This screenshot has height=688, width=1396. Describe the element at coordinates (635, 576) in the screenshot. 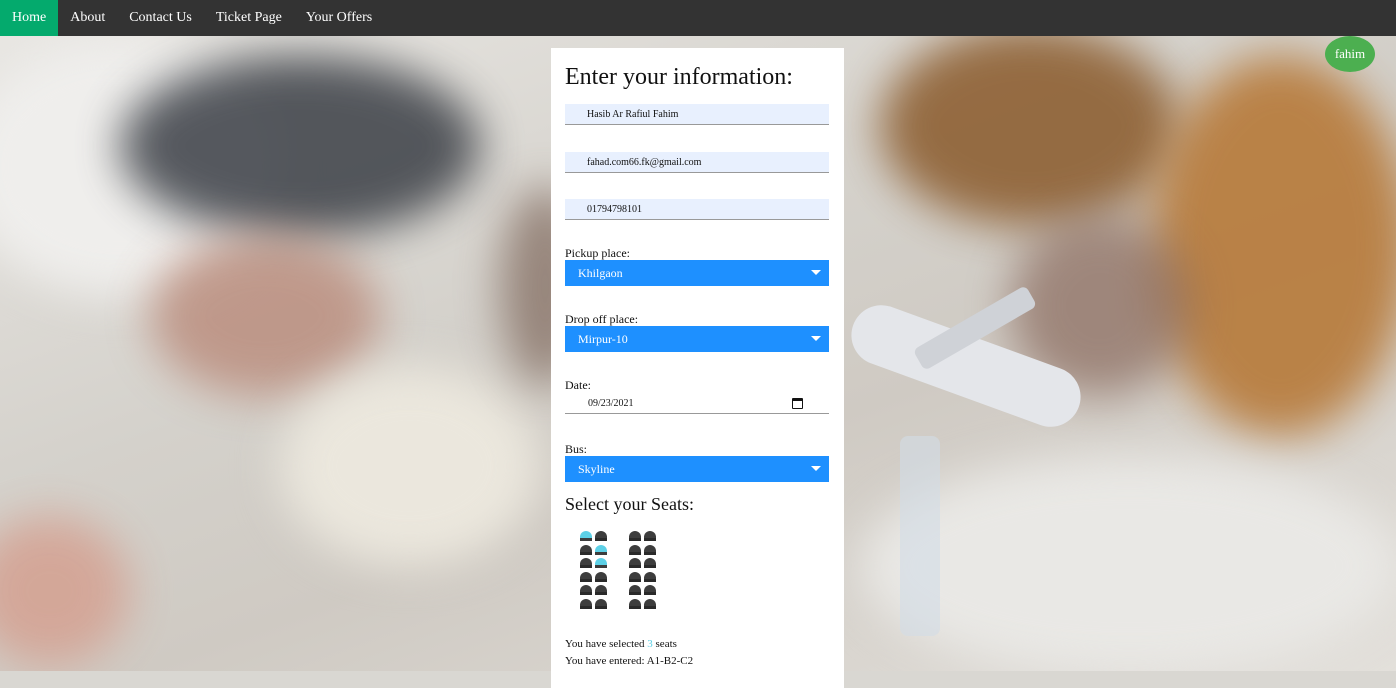

I see `seat-d3-icon` at that location.